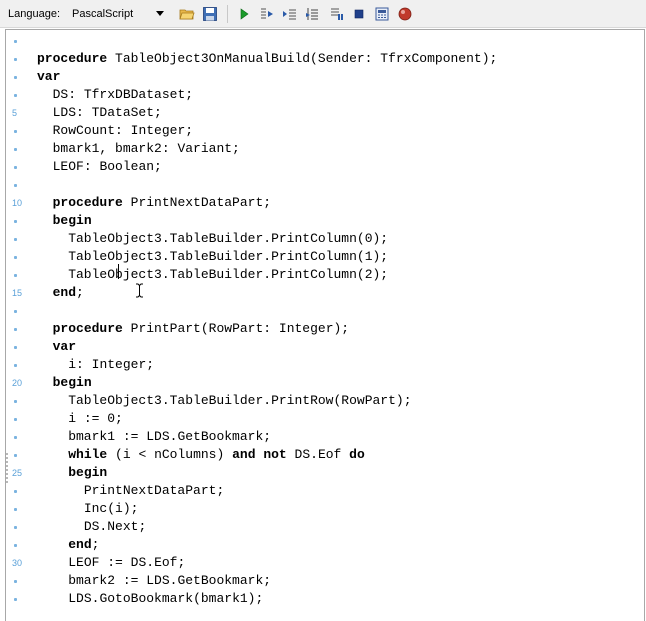 This screenshot has height=621, width=646. I want to click on line-number: 10, so click(17, 203).